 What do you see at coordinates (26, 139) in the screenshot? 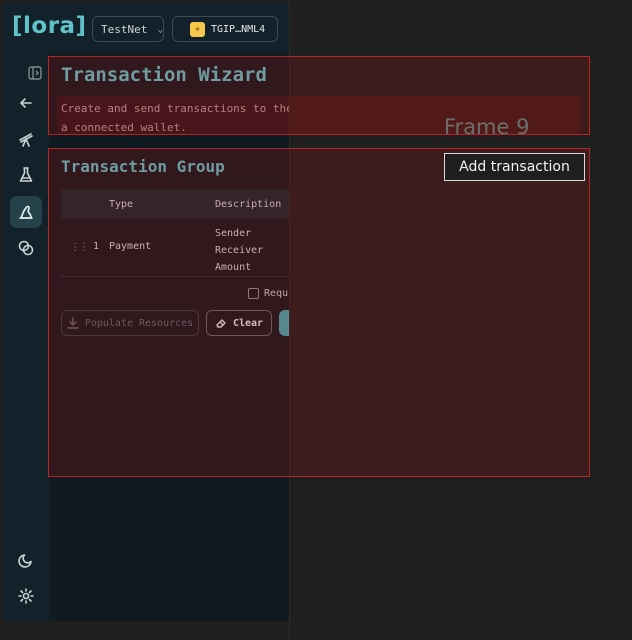
I see `telescope-icon` at bounding box center [26, 139].